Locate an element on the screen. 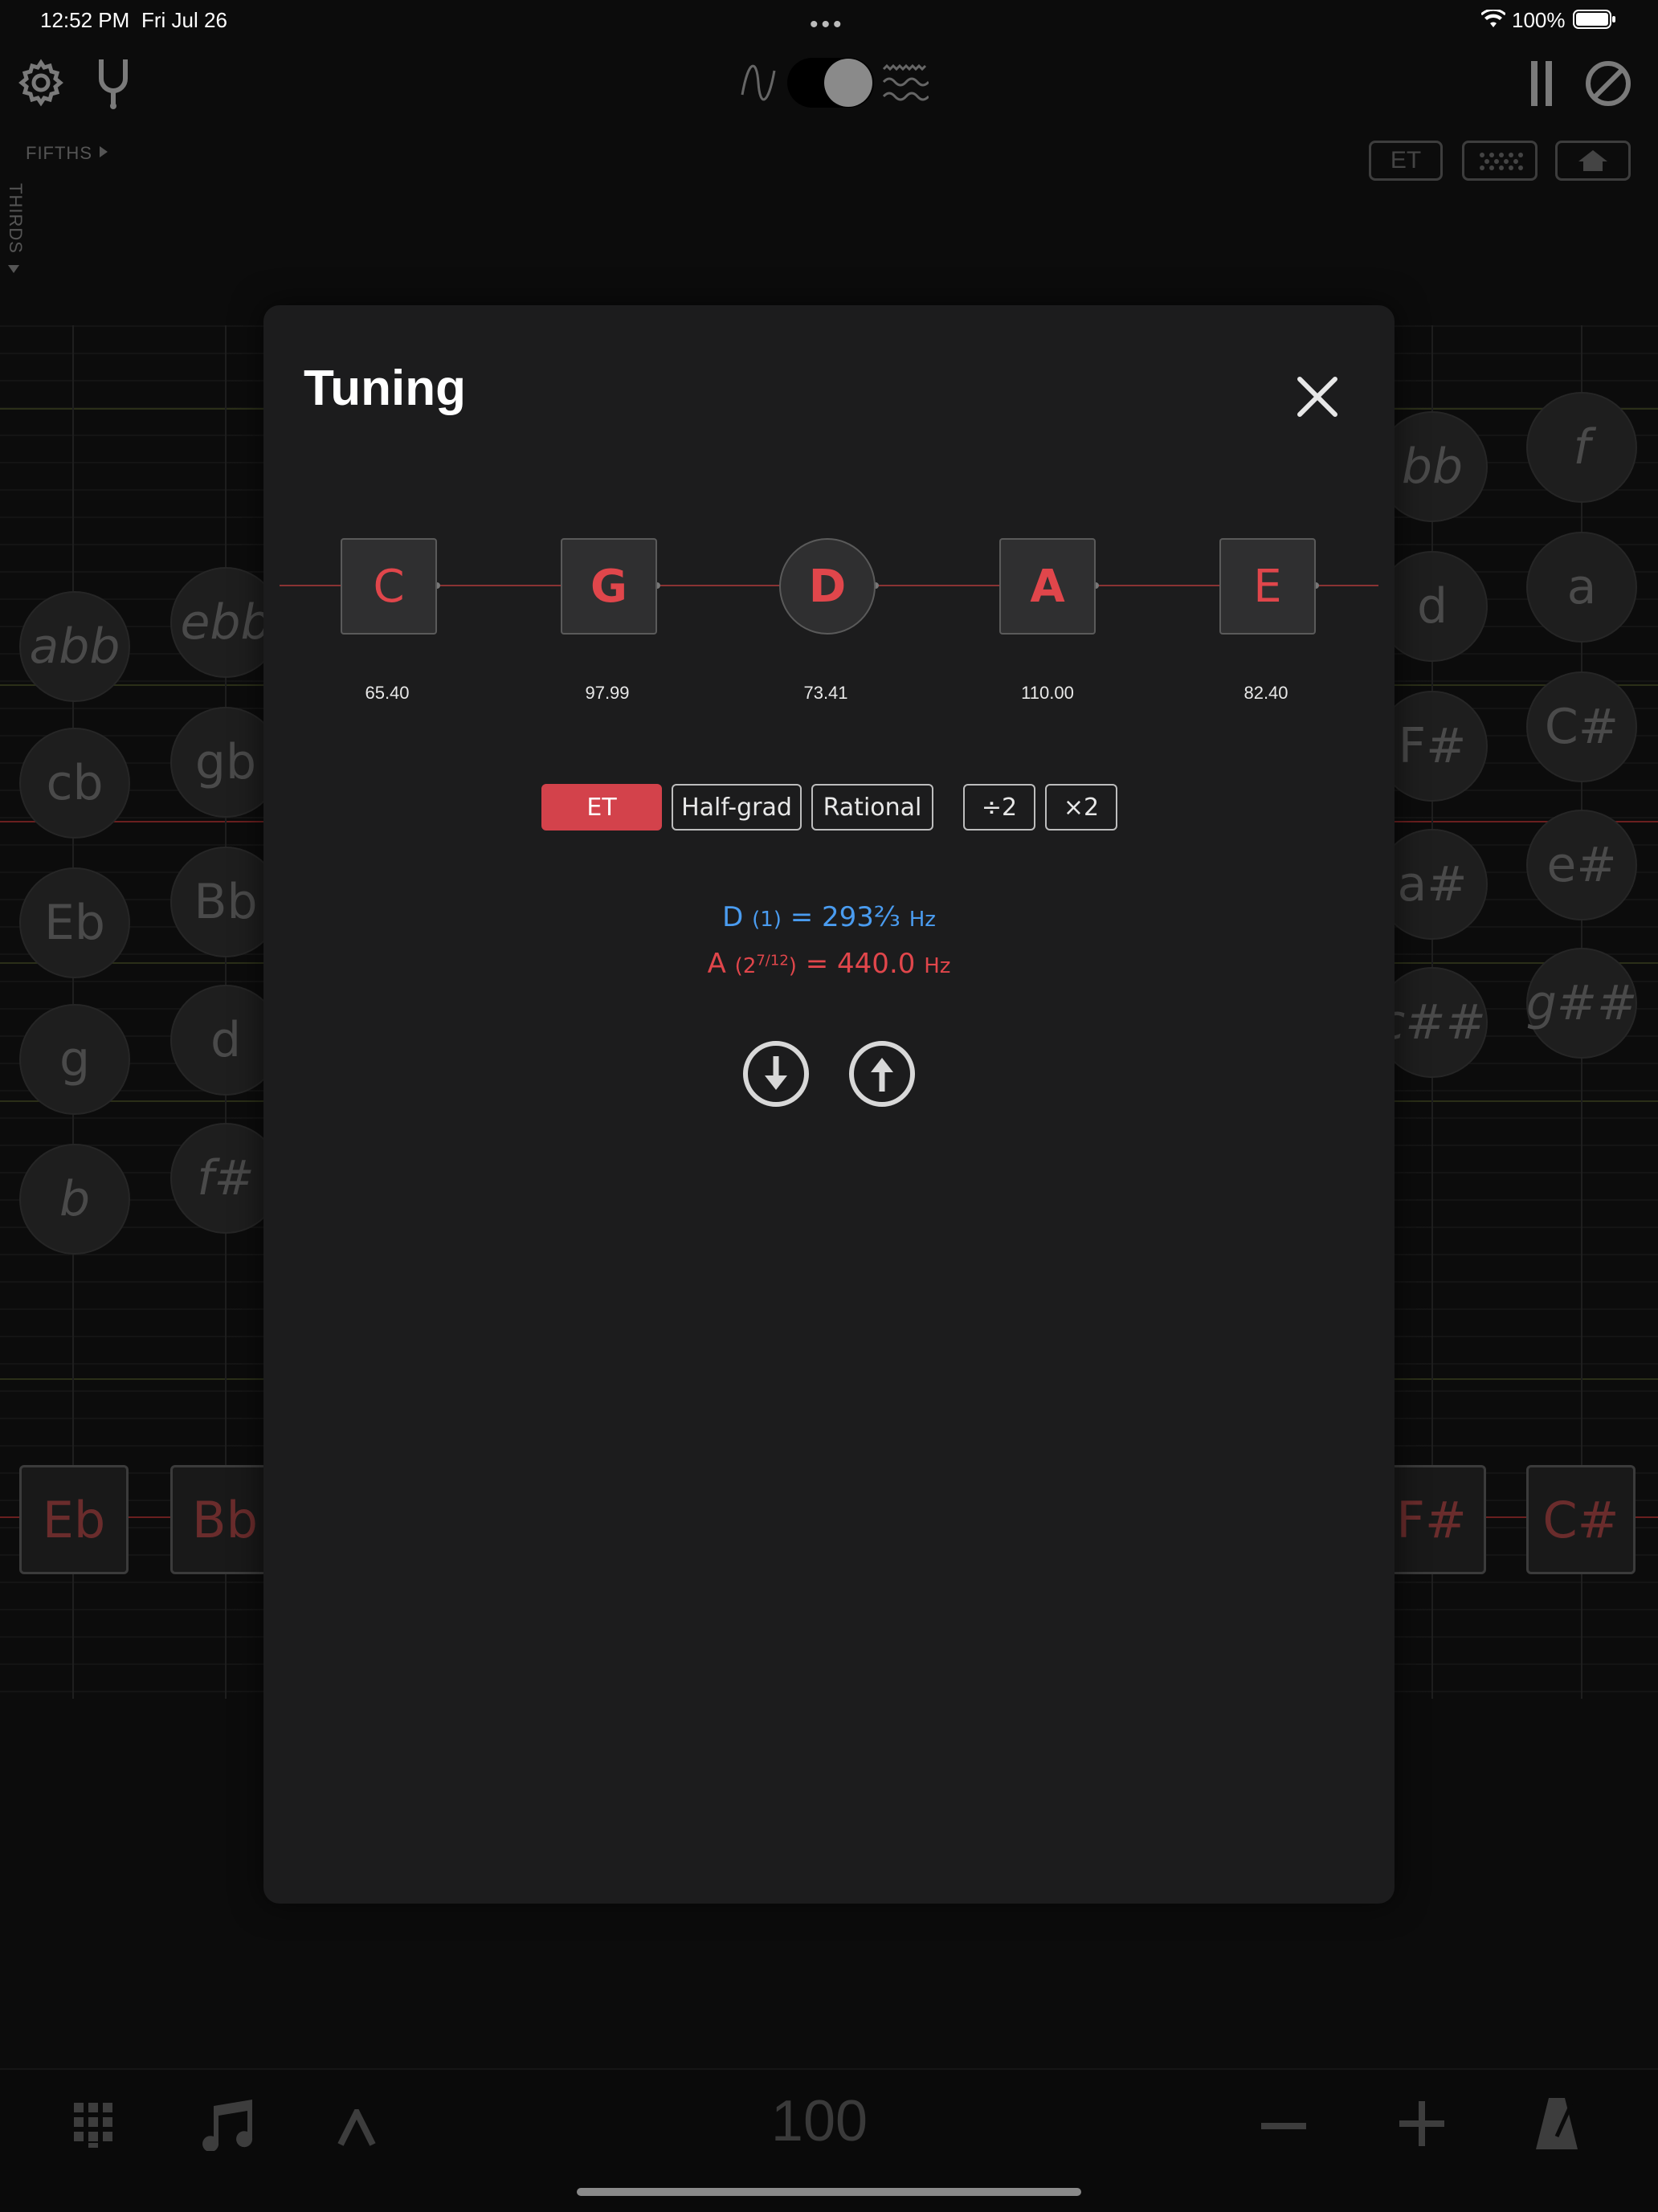 This screenshot has width=1658, height=2212. ref-eq: = 440.0 is located at coordinates (860, 964).